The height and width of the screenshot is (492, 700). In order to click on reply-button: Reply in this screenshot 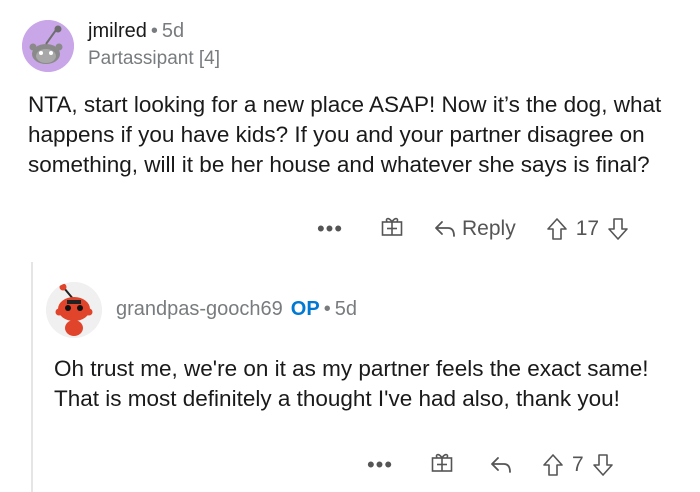, I will do `click(475, 229)`.